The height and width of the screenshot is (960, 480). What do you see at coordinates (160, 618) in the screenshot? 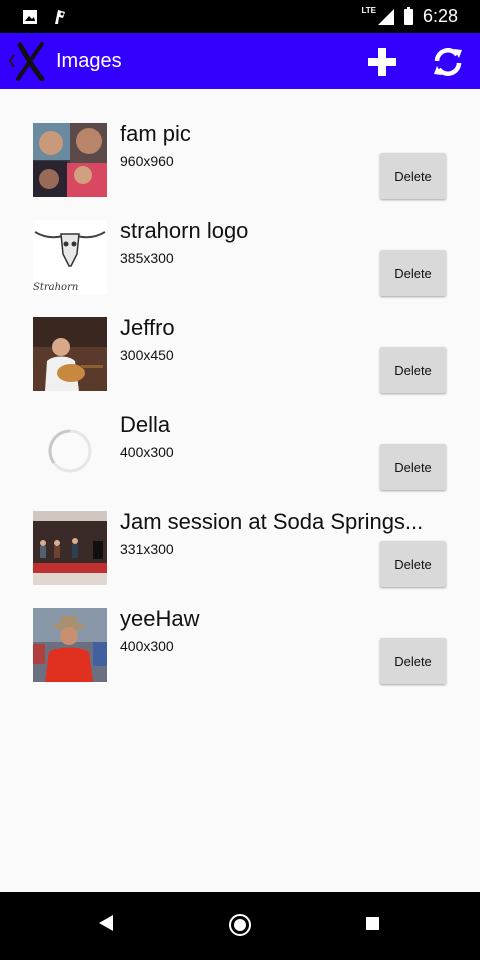
I see `image-name: yeeHaw` at bounding box center [160, 618].